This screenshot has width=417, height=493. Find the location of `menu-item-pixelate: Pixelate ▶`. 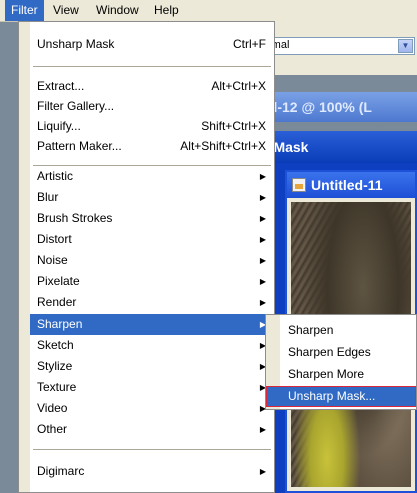

menu-item-pixelate: Pixelate ▶ is located at coordinates (152, 281).